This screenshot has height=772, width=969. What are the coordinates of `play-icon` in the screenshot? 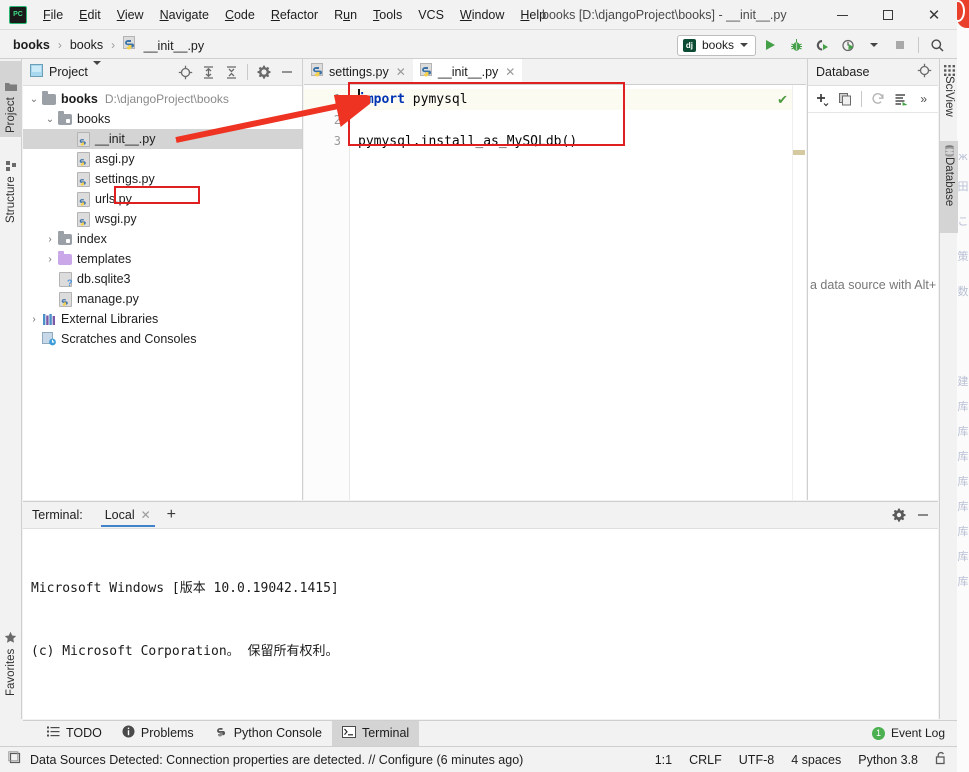 It's located at (770, 45).